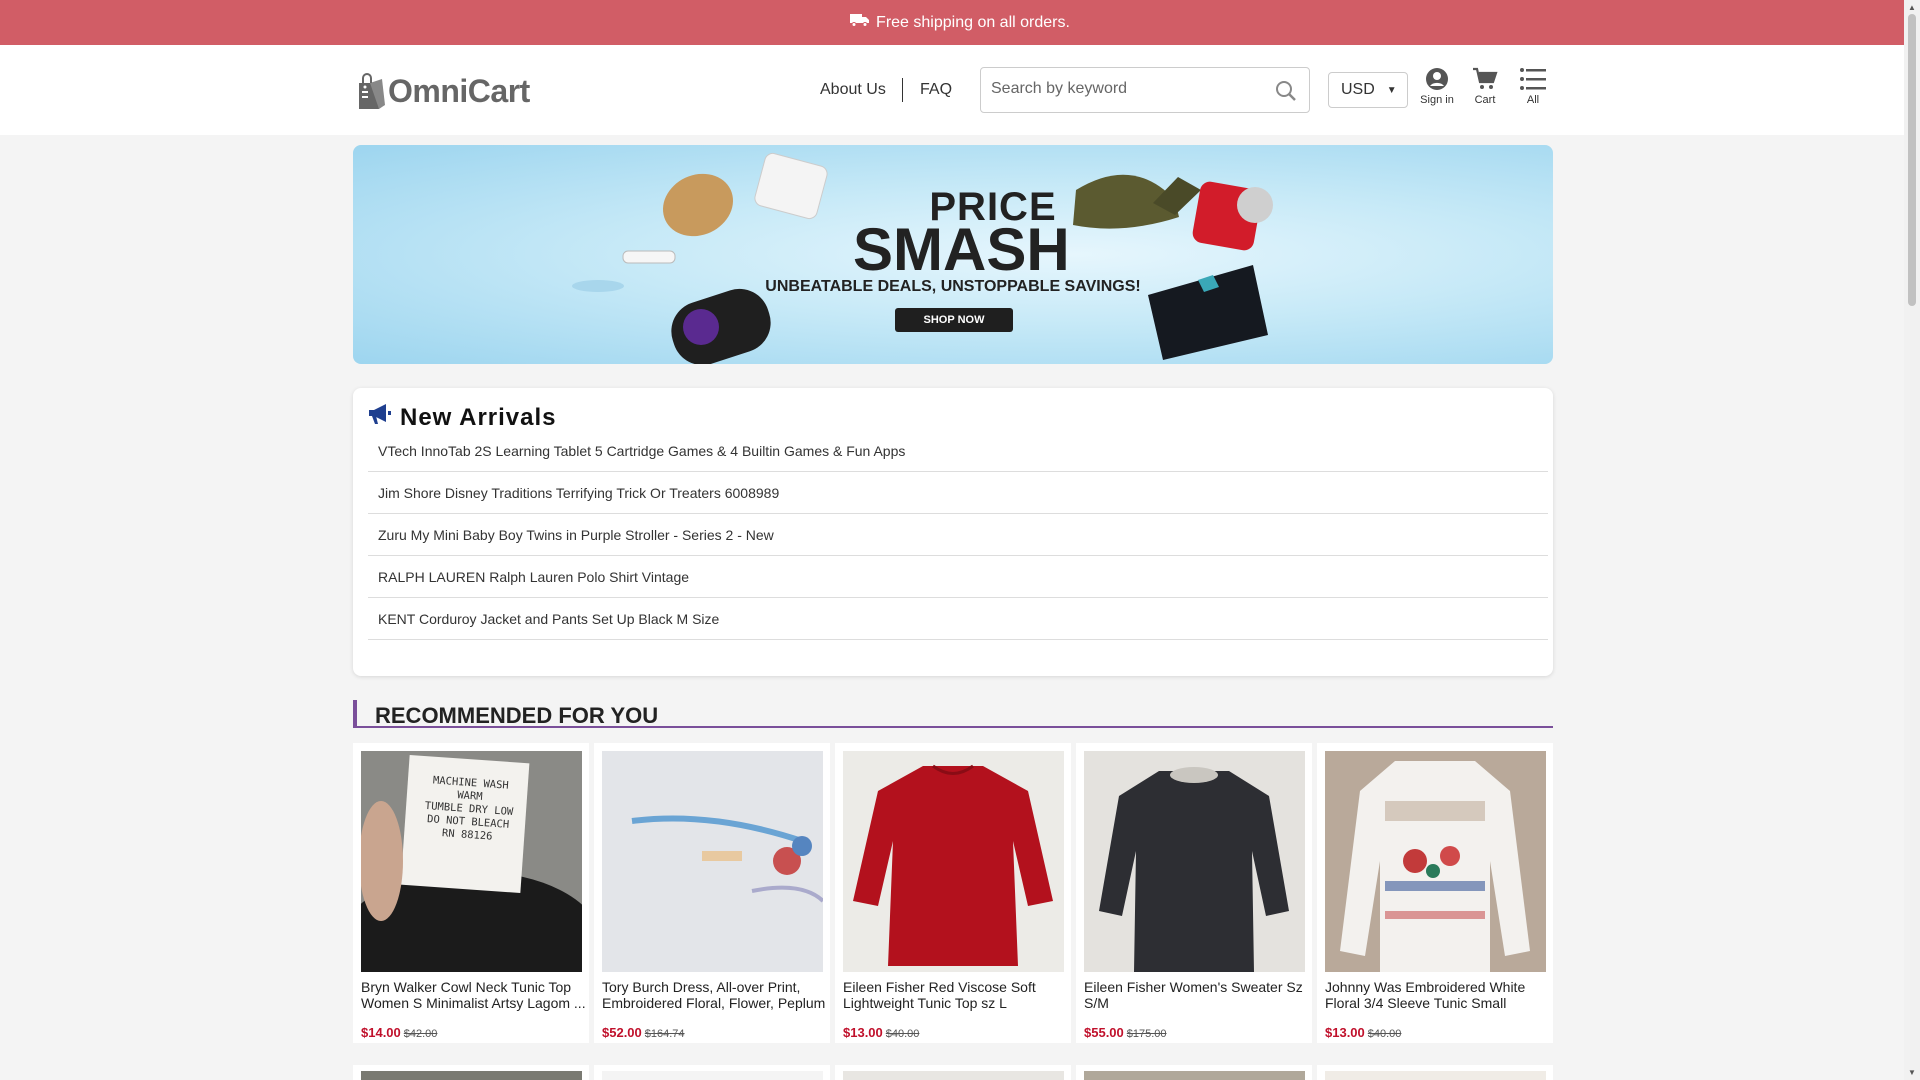 The width and height of the screenshot is (1920, 1080). I want to click on megaphone-icon, so click(384, 417).